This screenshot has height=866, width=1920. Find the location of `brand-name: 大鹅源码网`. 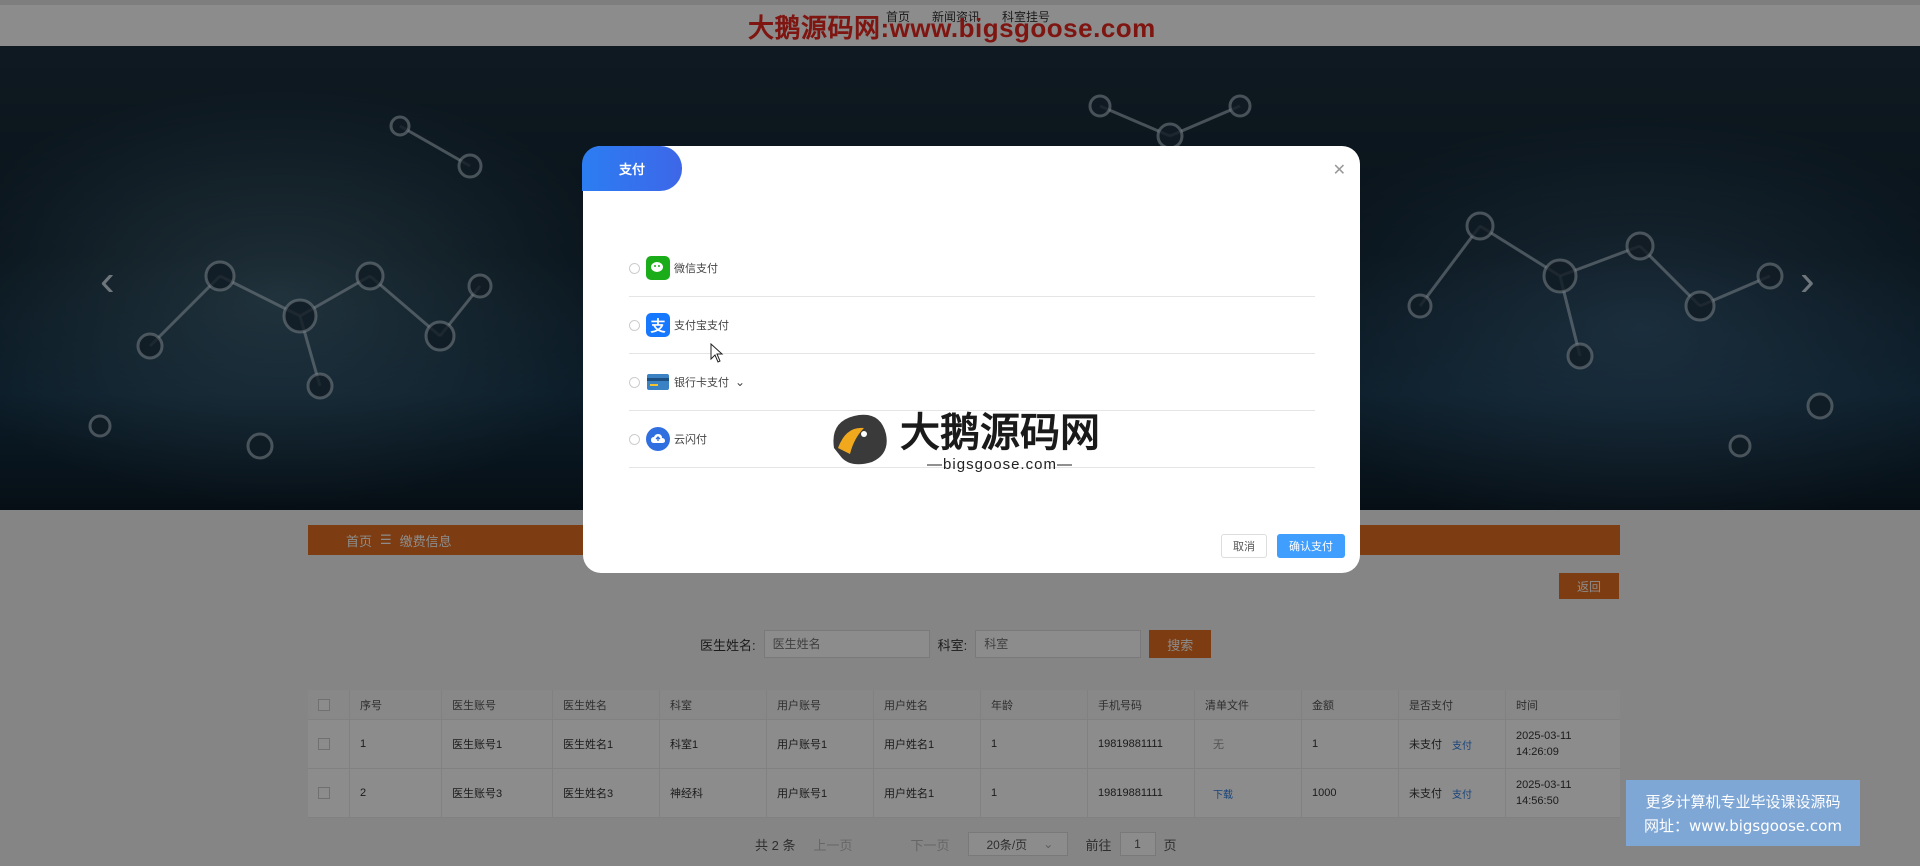

brand-name: 大鹅源码网 is located at coordinates (1000, 433).